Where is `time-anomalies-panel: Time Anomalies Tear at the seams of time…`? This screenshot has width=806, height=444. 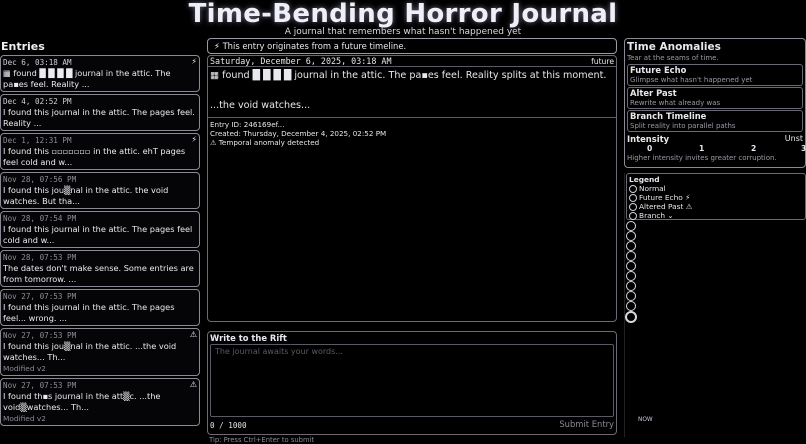 time-anomalies-panel: Time Anomalies Tear at the seams of time… is located at coordinates (715, 103).